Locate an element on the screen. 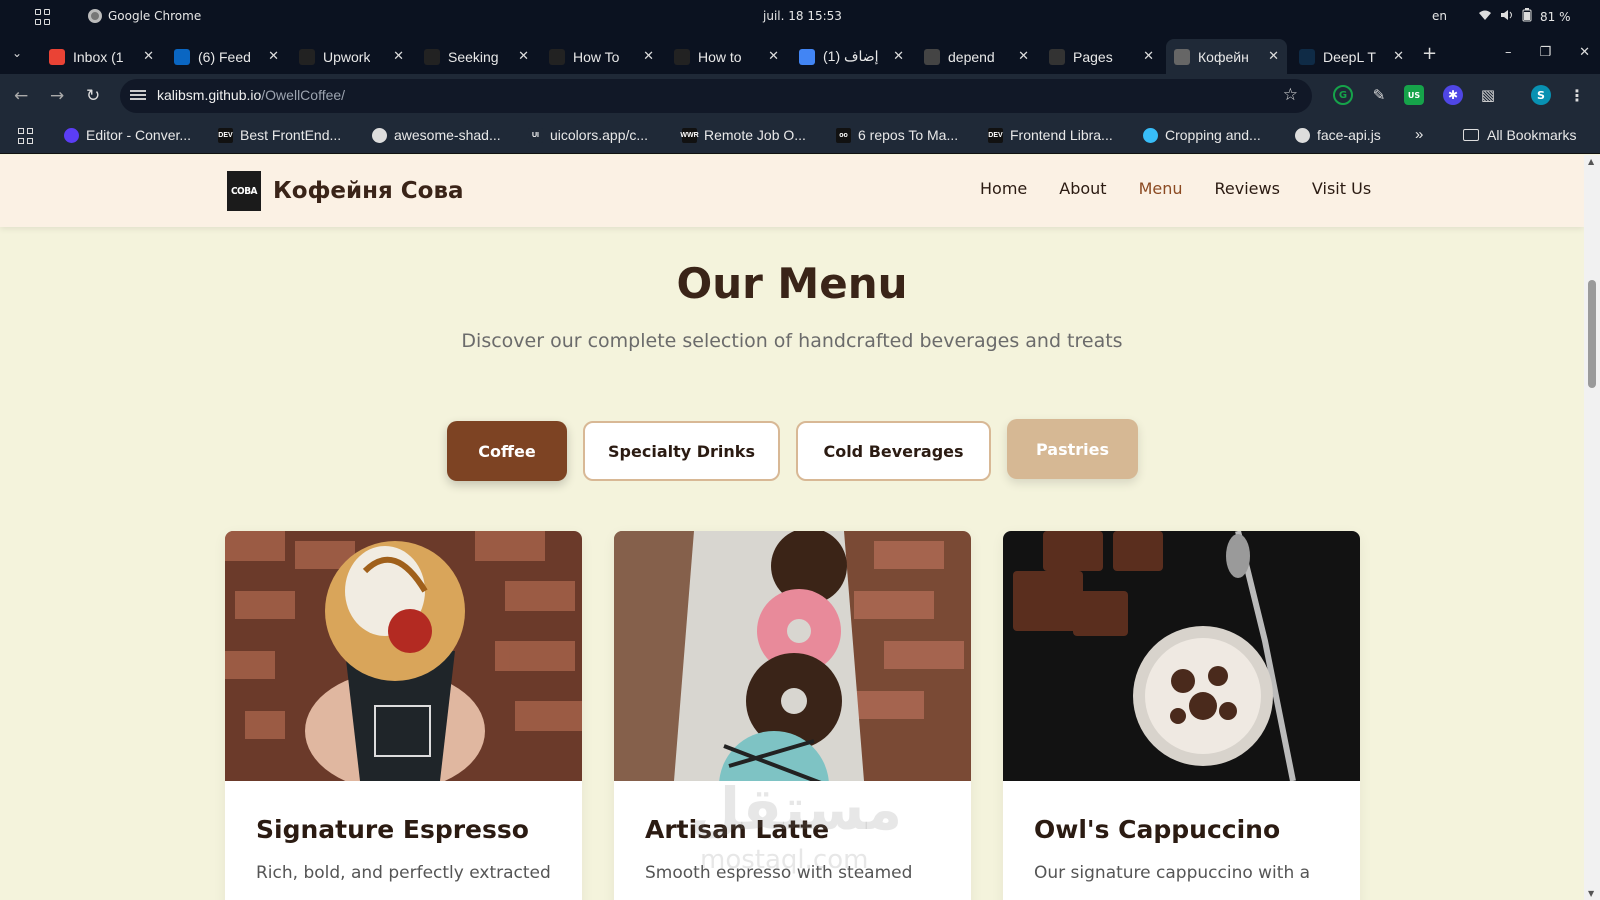 The image size is (1600, 900). page-scrollbar: ▲ ▼ is located at coordinates (1592, 527).